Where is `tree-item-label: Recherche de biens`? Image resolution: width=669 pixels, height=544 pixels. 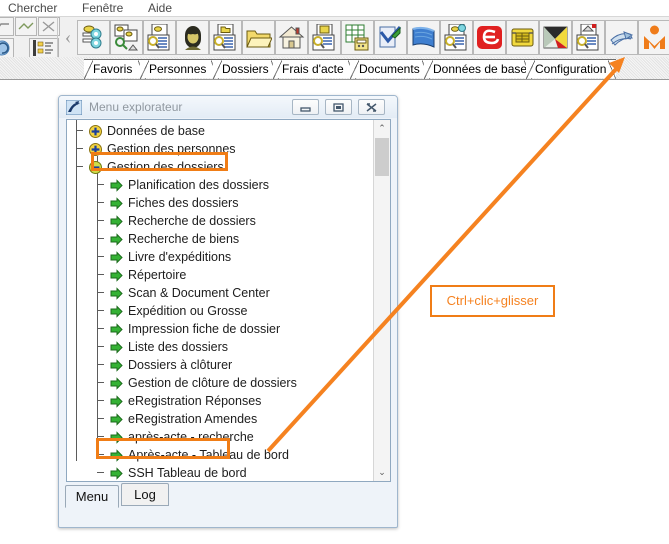 tree-item-label: Recherche de biens is located at coordinates (184, 239).